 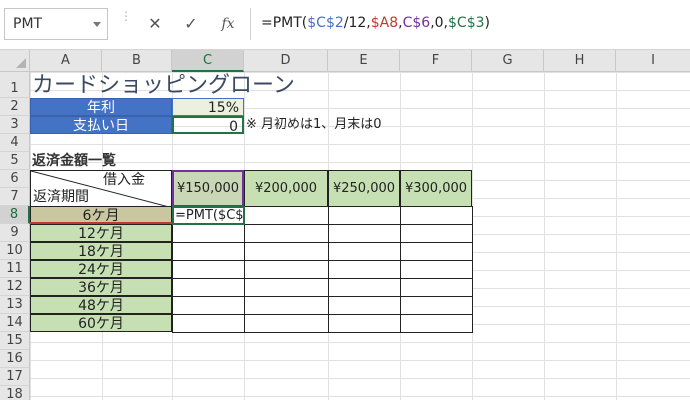 I want to click on cancel-icon: ✕, so click(x=155, y=24).